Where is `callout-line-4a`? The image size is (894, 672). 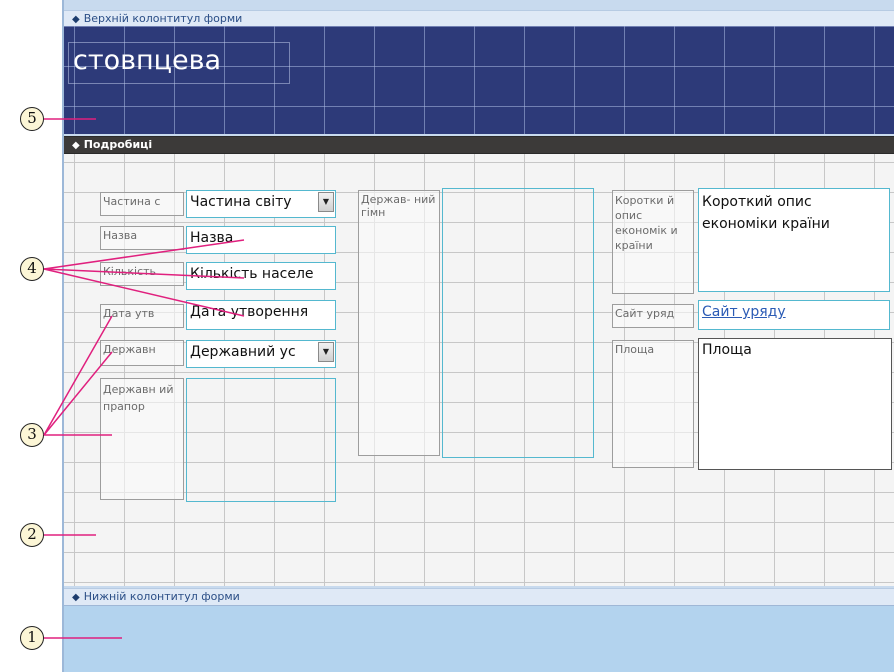 callout-line-4a is located at coordinates (144, 254).